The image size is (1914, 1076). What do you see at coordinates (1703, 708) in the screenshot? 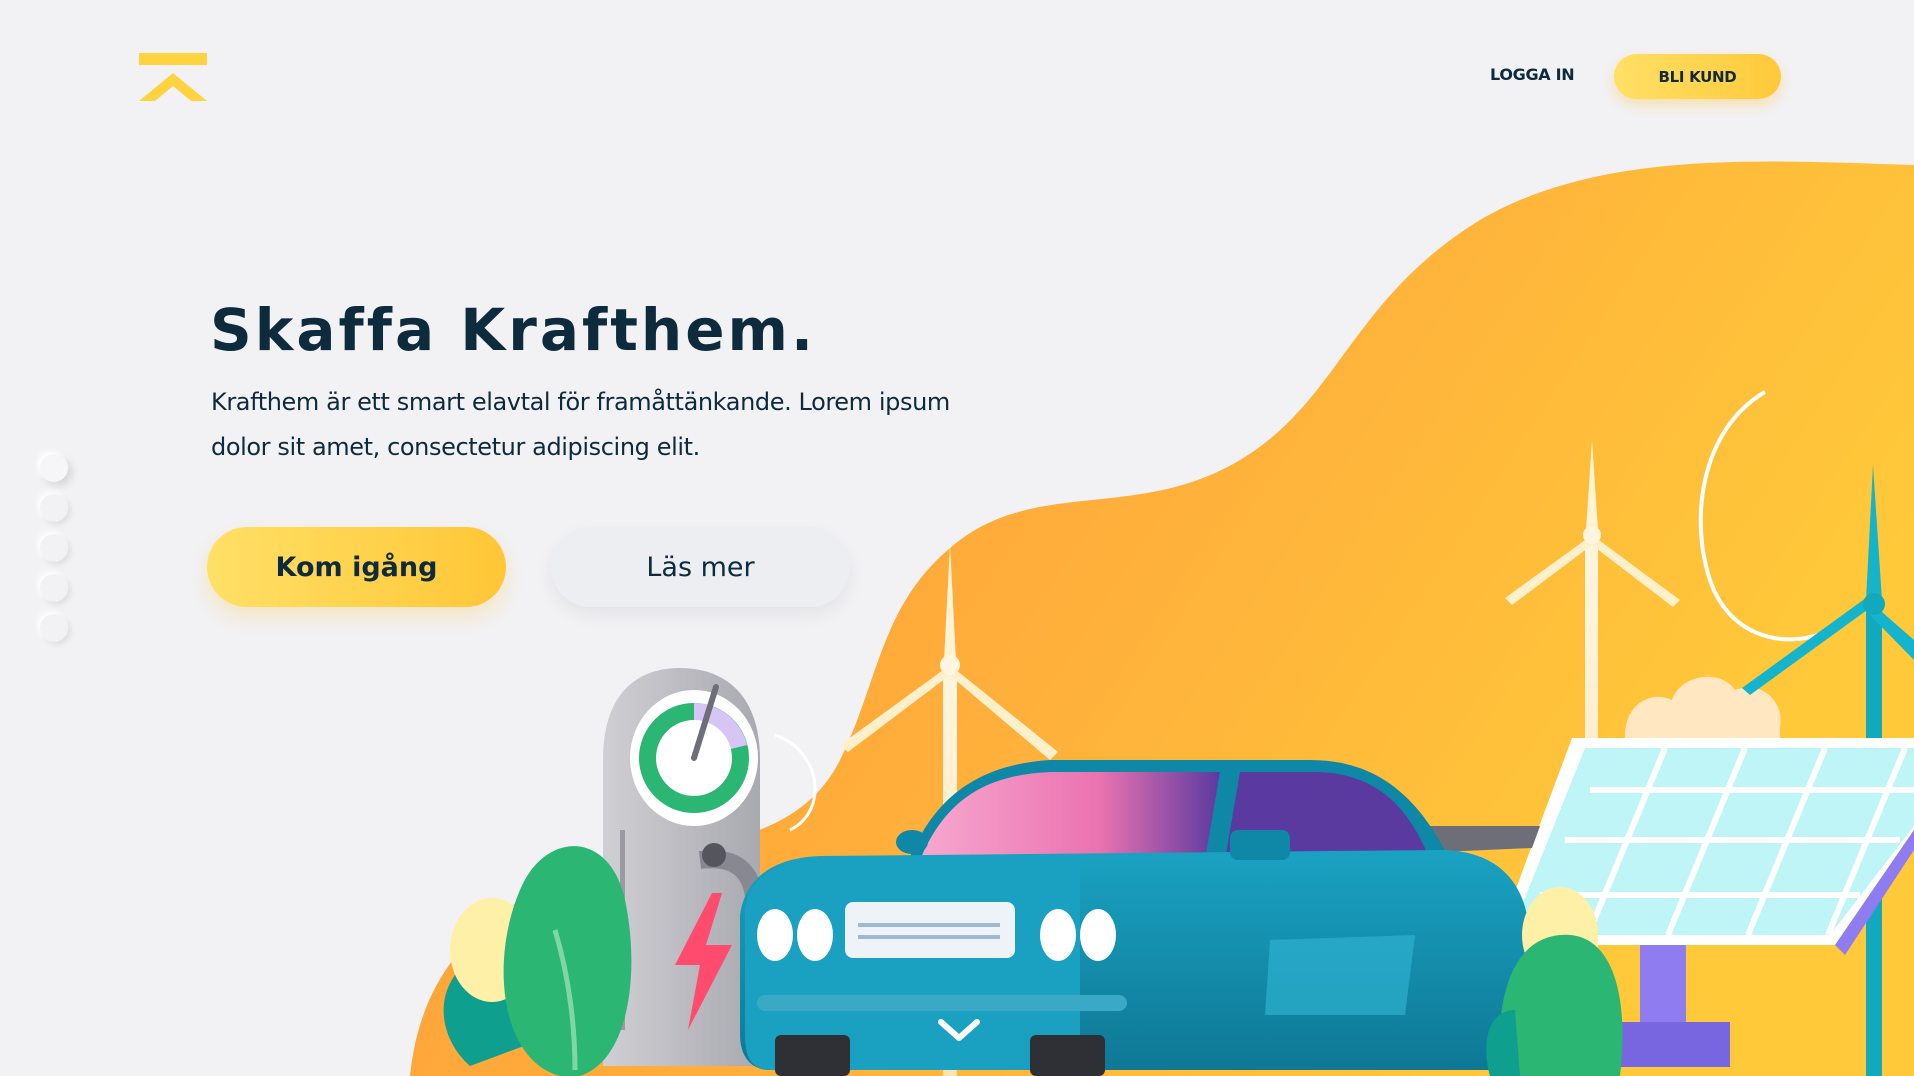
I see `cloud` at bounding box center [1703, 708].